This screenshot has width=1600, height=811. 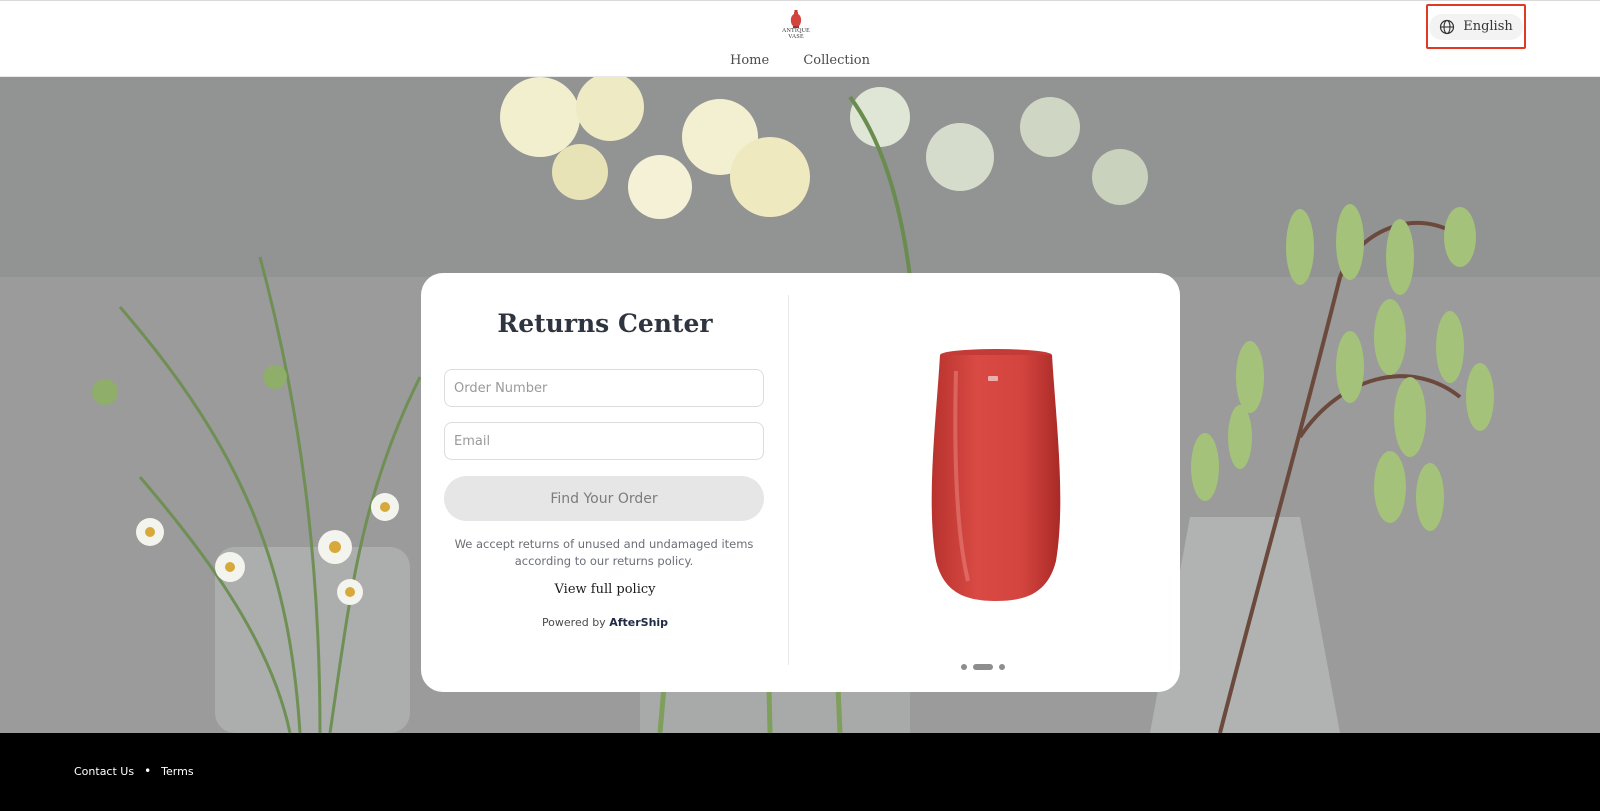 I want to click on language-label: English, so click(x=1488, y=26).